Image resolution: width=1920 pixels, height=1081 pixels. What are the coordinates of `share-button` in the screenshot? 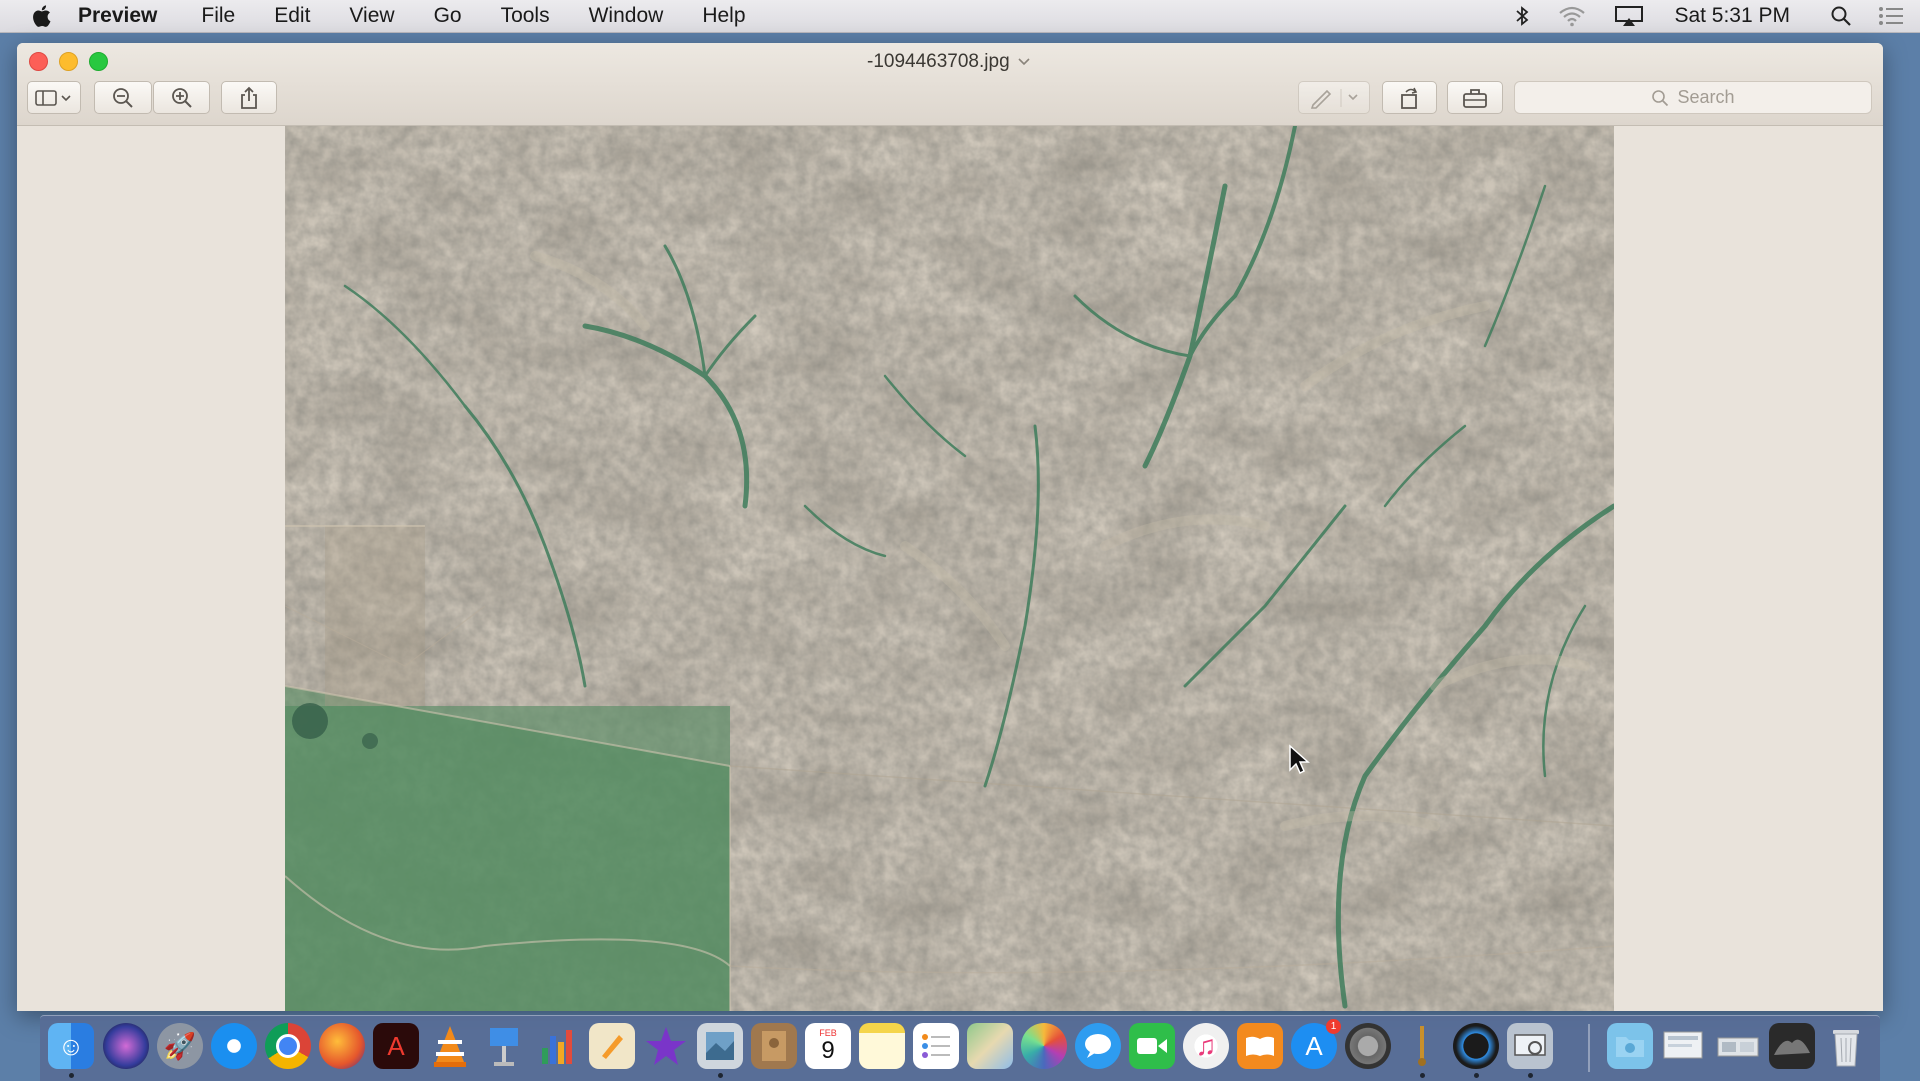 It's located at (249, 97).